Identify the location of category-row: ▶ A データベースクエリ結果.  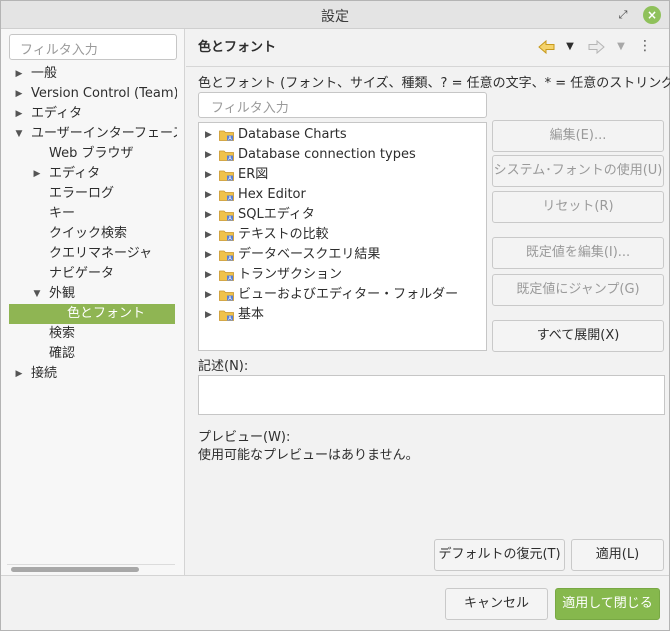
(342, 255).